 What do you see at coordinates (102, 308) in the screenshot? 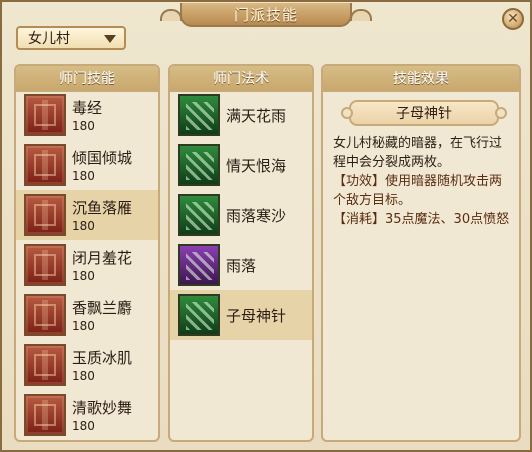
I see `skill-name: 香飘兰麝` at bounding box center [102, 308].